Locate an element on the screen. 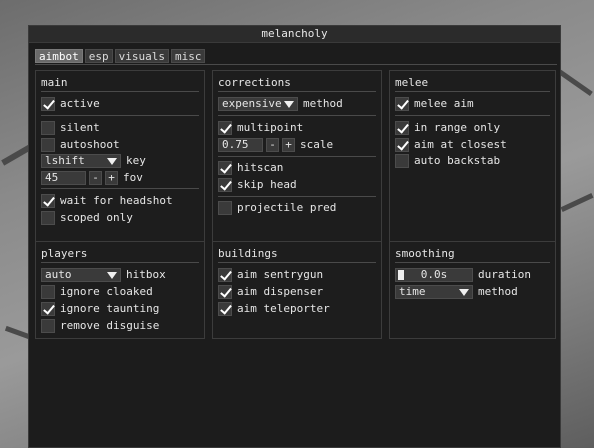  tab-visuals: visuals is located at coordinates (141, 56).